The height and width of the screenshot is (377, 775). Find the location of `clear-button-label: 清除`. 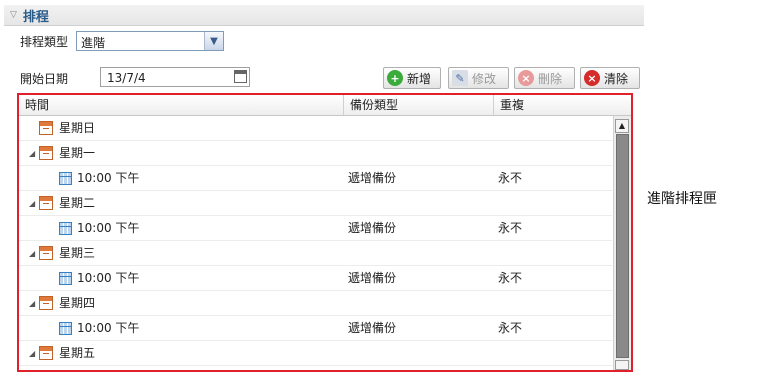

clear-button-label: 清除 is located at coordinates (616, 78).